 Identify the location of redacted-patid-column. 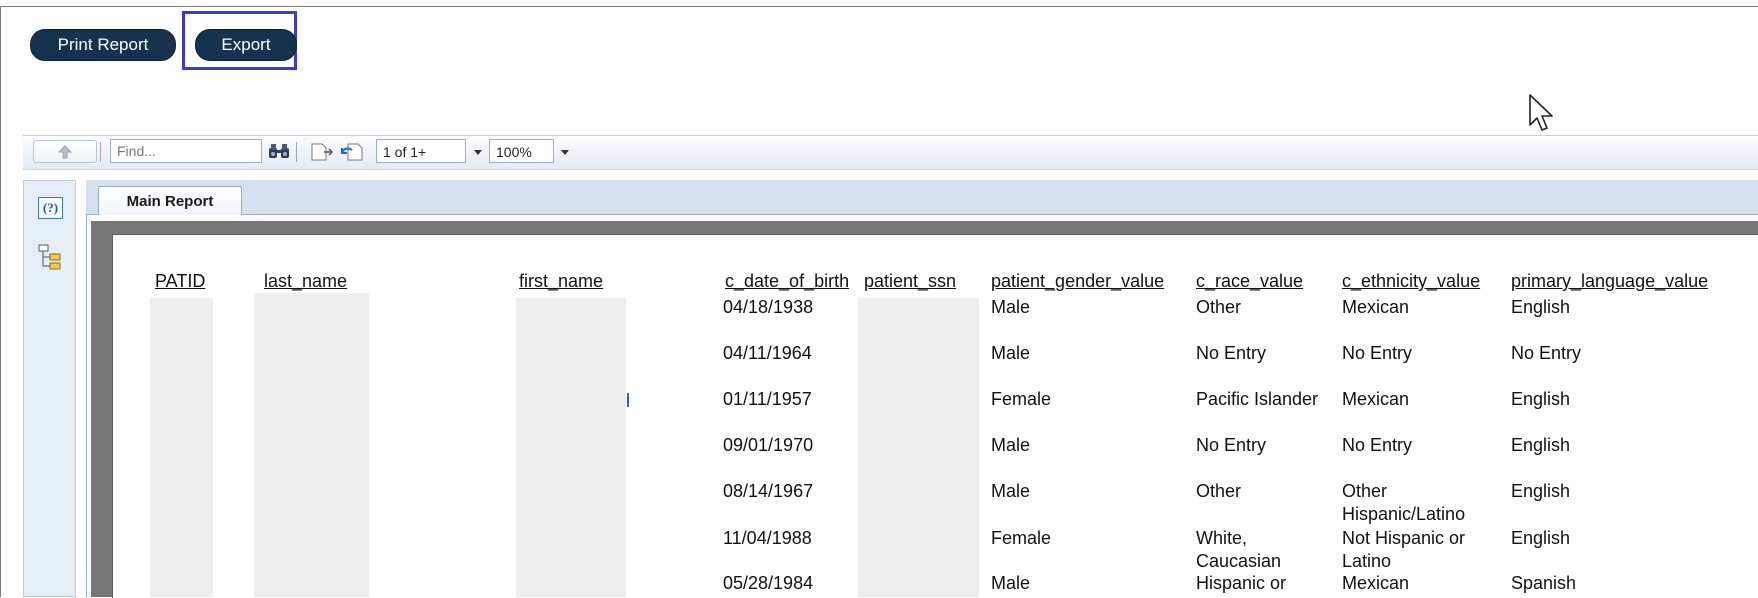
(181, 447).